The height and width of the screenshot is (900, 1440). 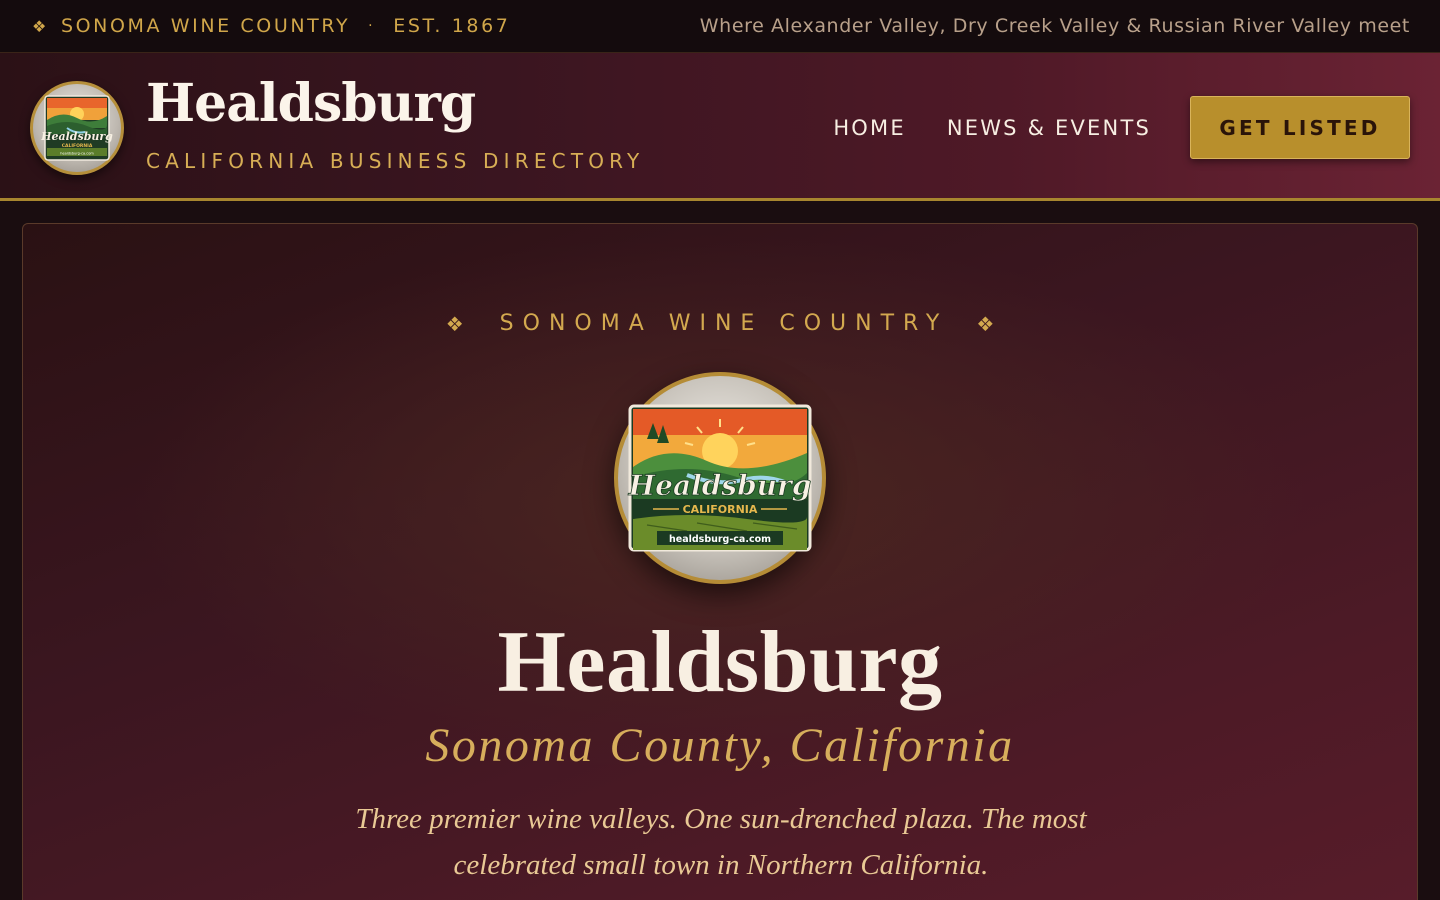 I want to click on hero-badge: Healdsburg CALIFORNIA healdsburg-ca.com, so click(x=720, y=478).